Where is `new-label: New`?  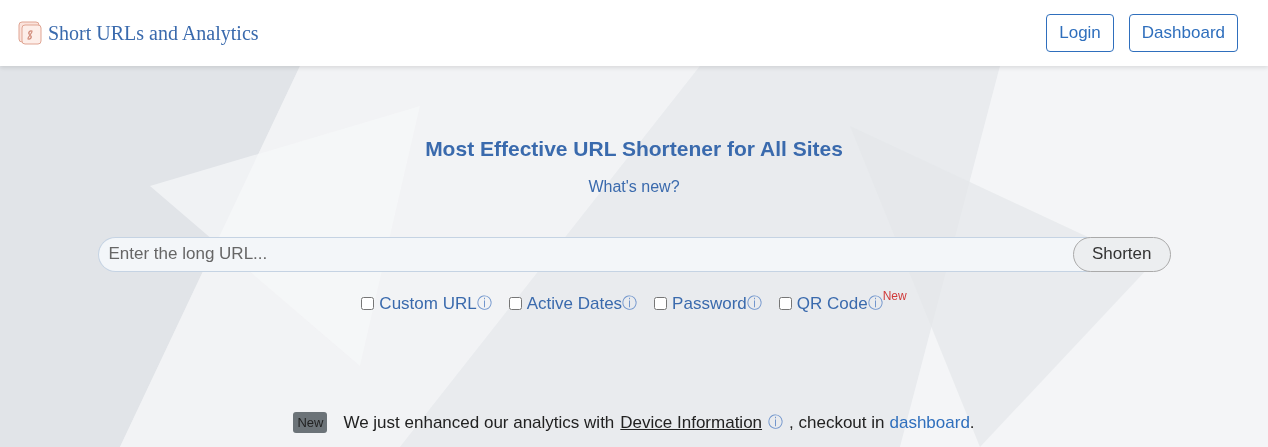 new-label: New is located at coordinates (894, 295).